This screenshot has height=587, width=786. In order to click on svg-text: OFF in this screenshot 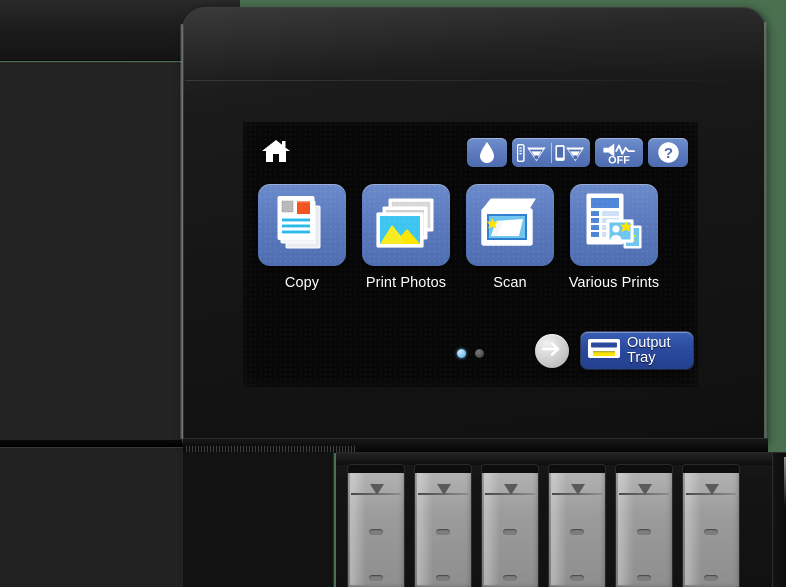, I will do `click(619, 159)`.